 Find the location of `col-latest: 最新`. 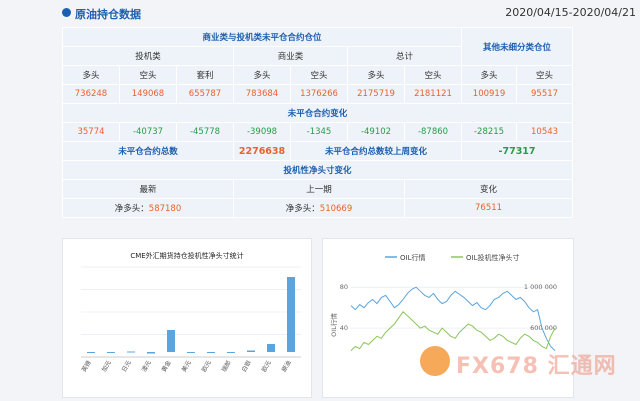

col-latest: 最新 is located at coordinates (148, 189).